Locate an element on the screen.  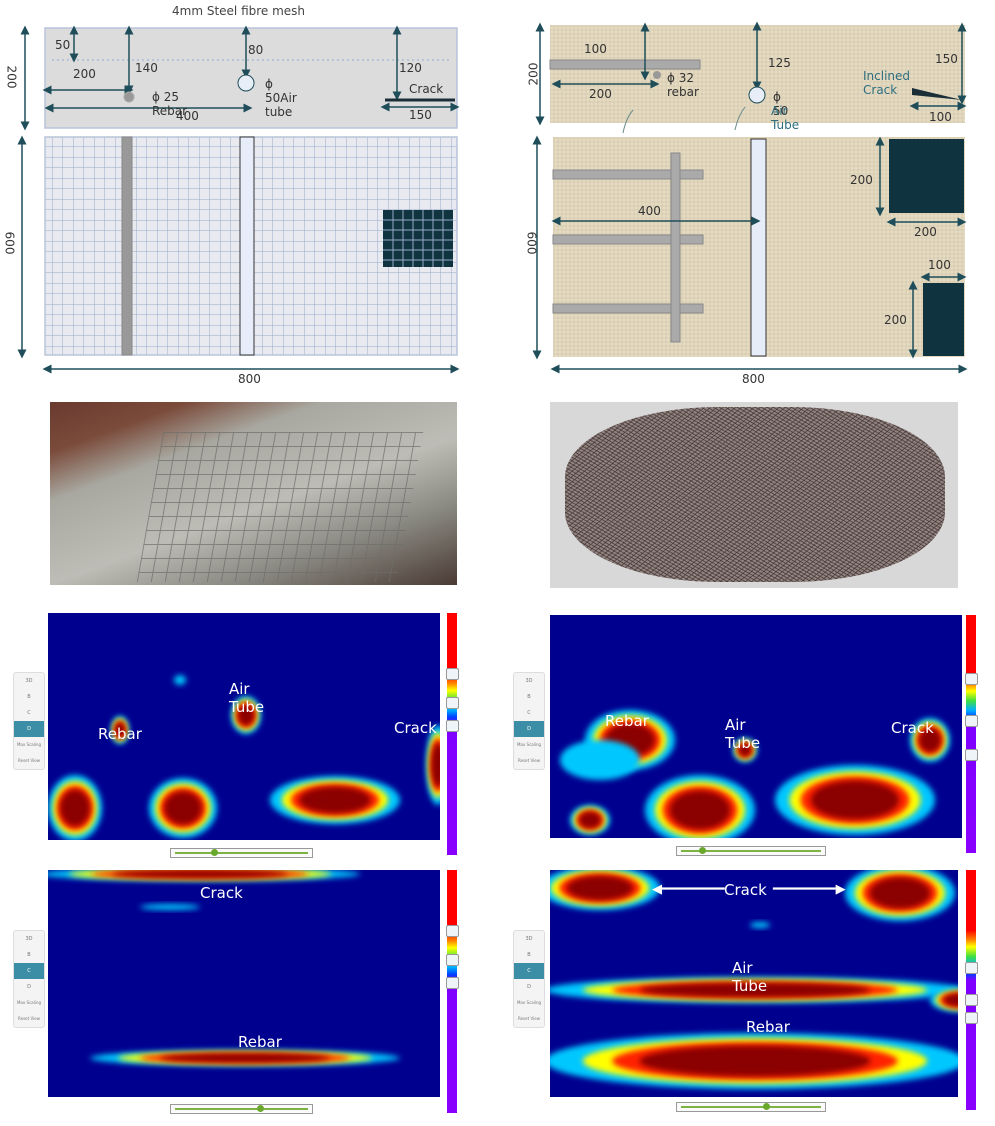
tl-air-tube-label: Air Tube is located at coordinates (247, 698).